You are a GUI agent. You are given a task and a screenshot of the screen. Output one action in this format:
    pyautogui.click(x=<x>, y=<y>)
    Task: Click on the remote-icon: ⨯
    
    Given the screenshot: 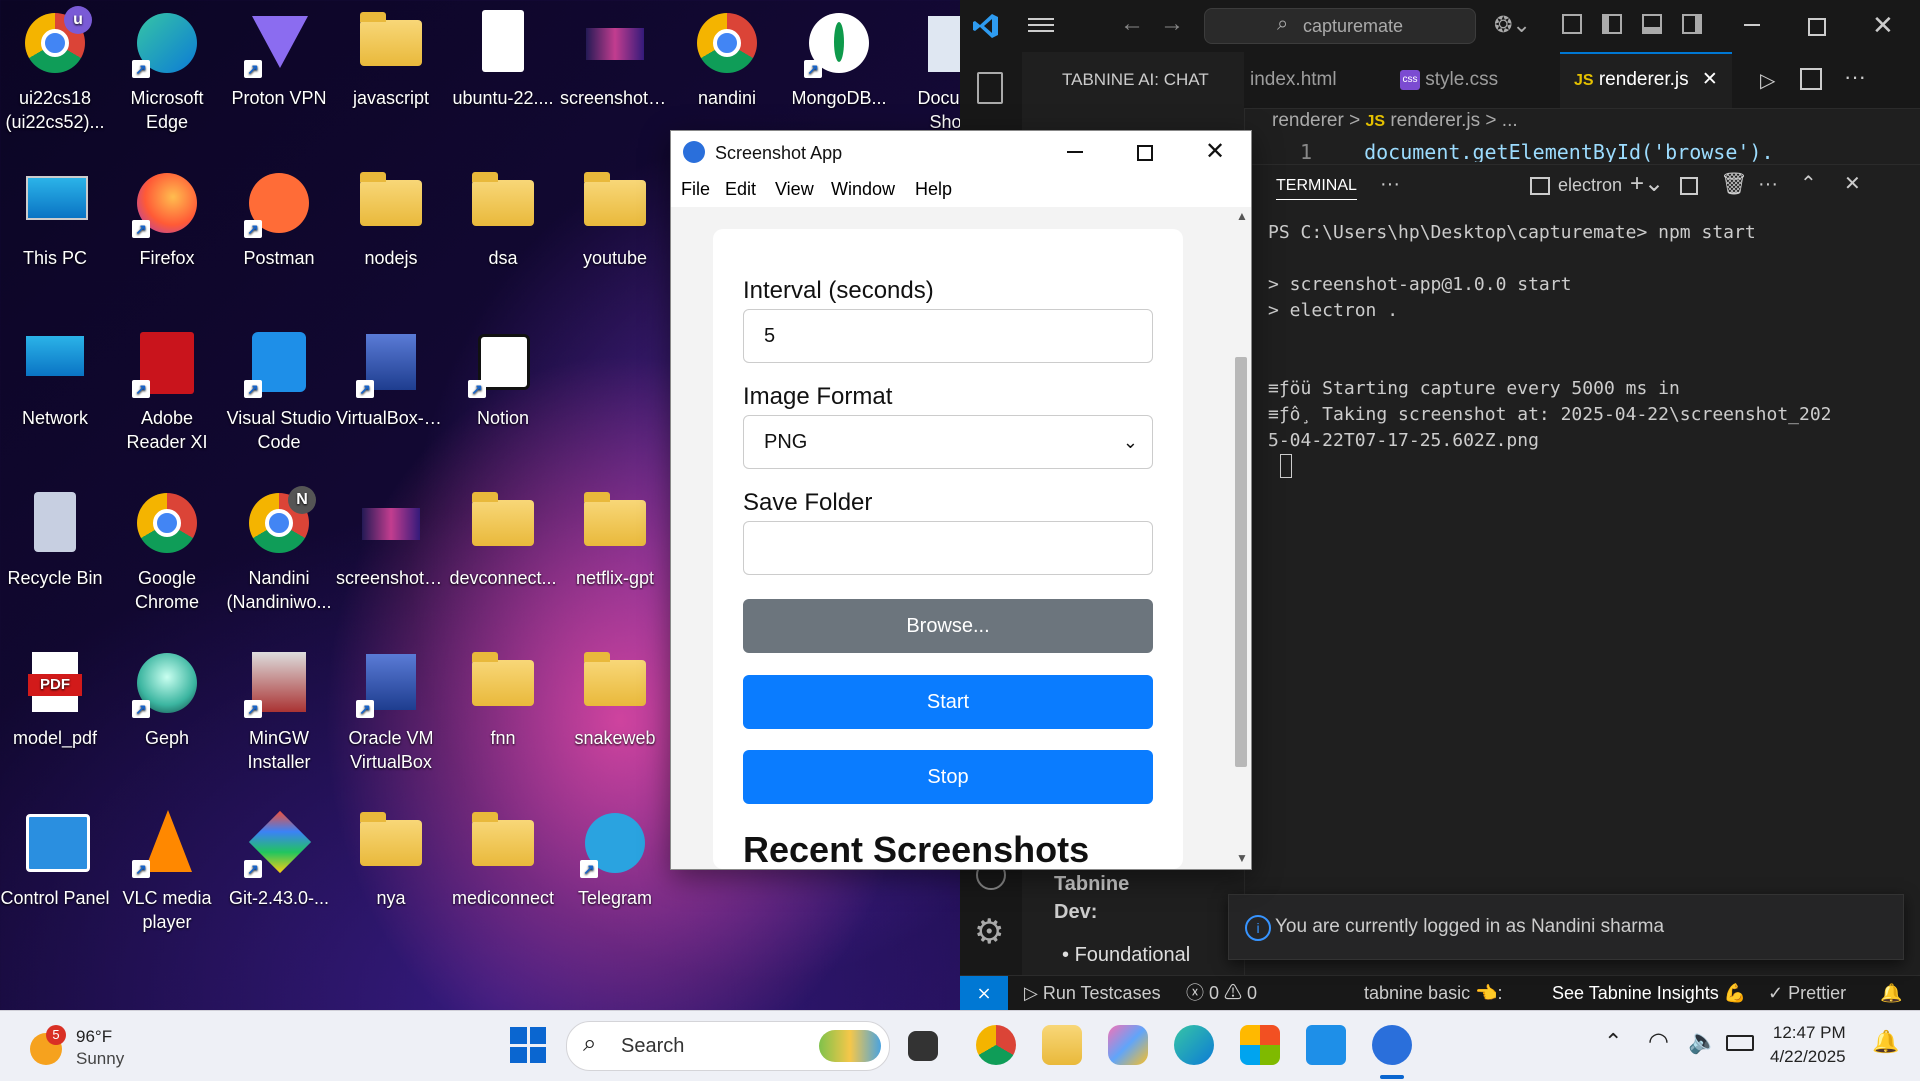 What is the action you would take?
    pyautogui.click(x=984, y=993)
    